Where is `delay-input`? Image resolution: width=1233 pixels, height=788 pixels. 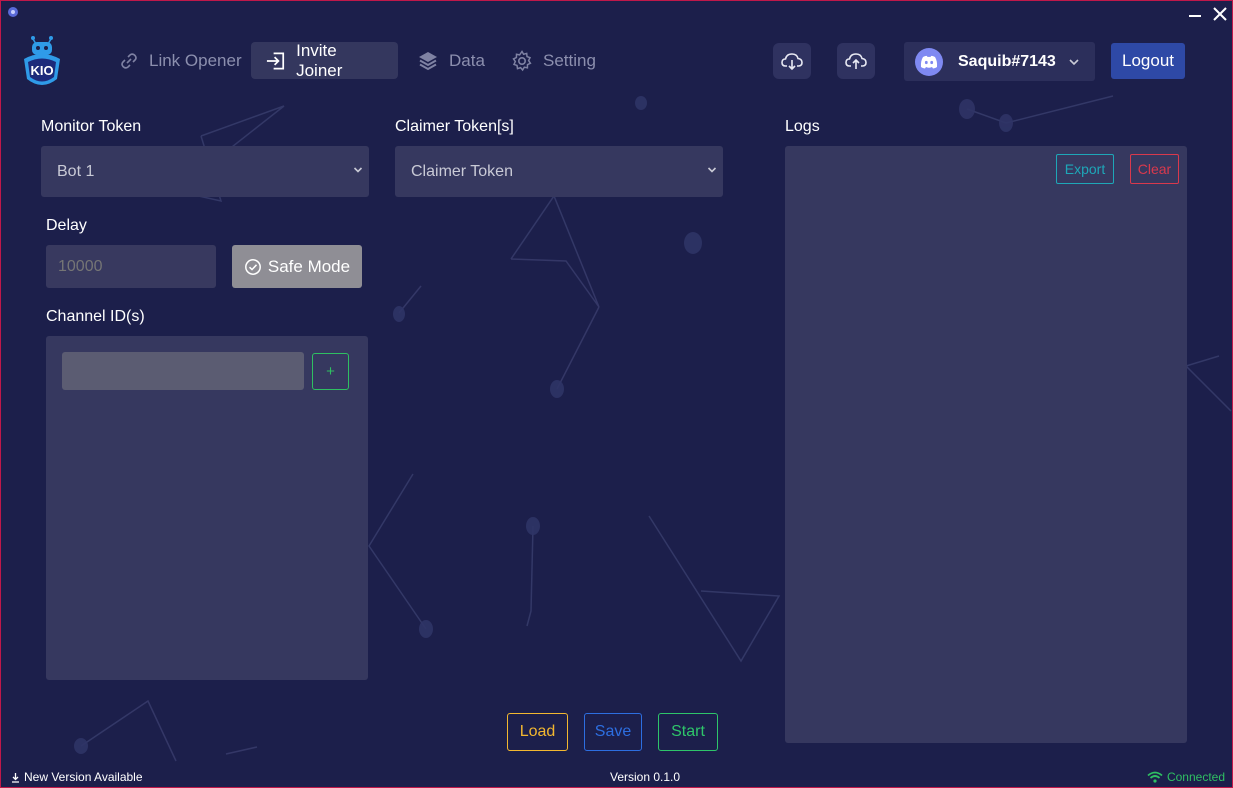
delay-input is located at coordinates (131, 266).